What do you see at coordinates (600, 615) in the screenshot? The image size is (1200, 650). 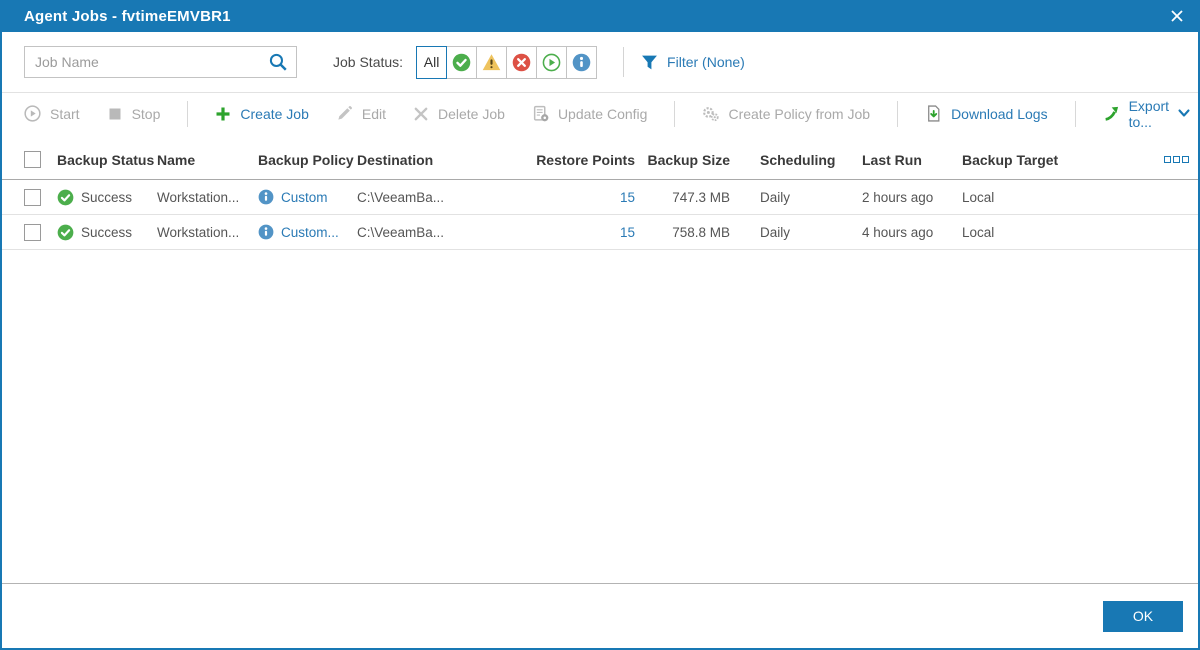 I see `dialog-footer: OK` at bounding box center [600, 615].